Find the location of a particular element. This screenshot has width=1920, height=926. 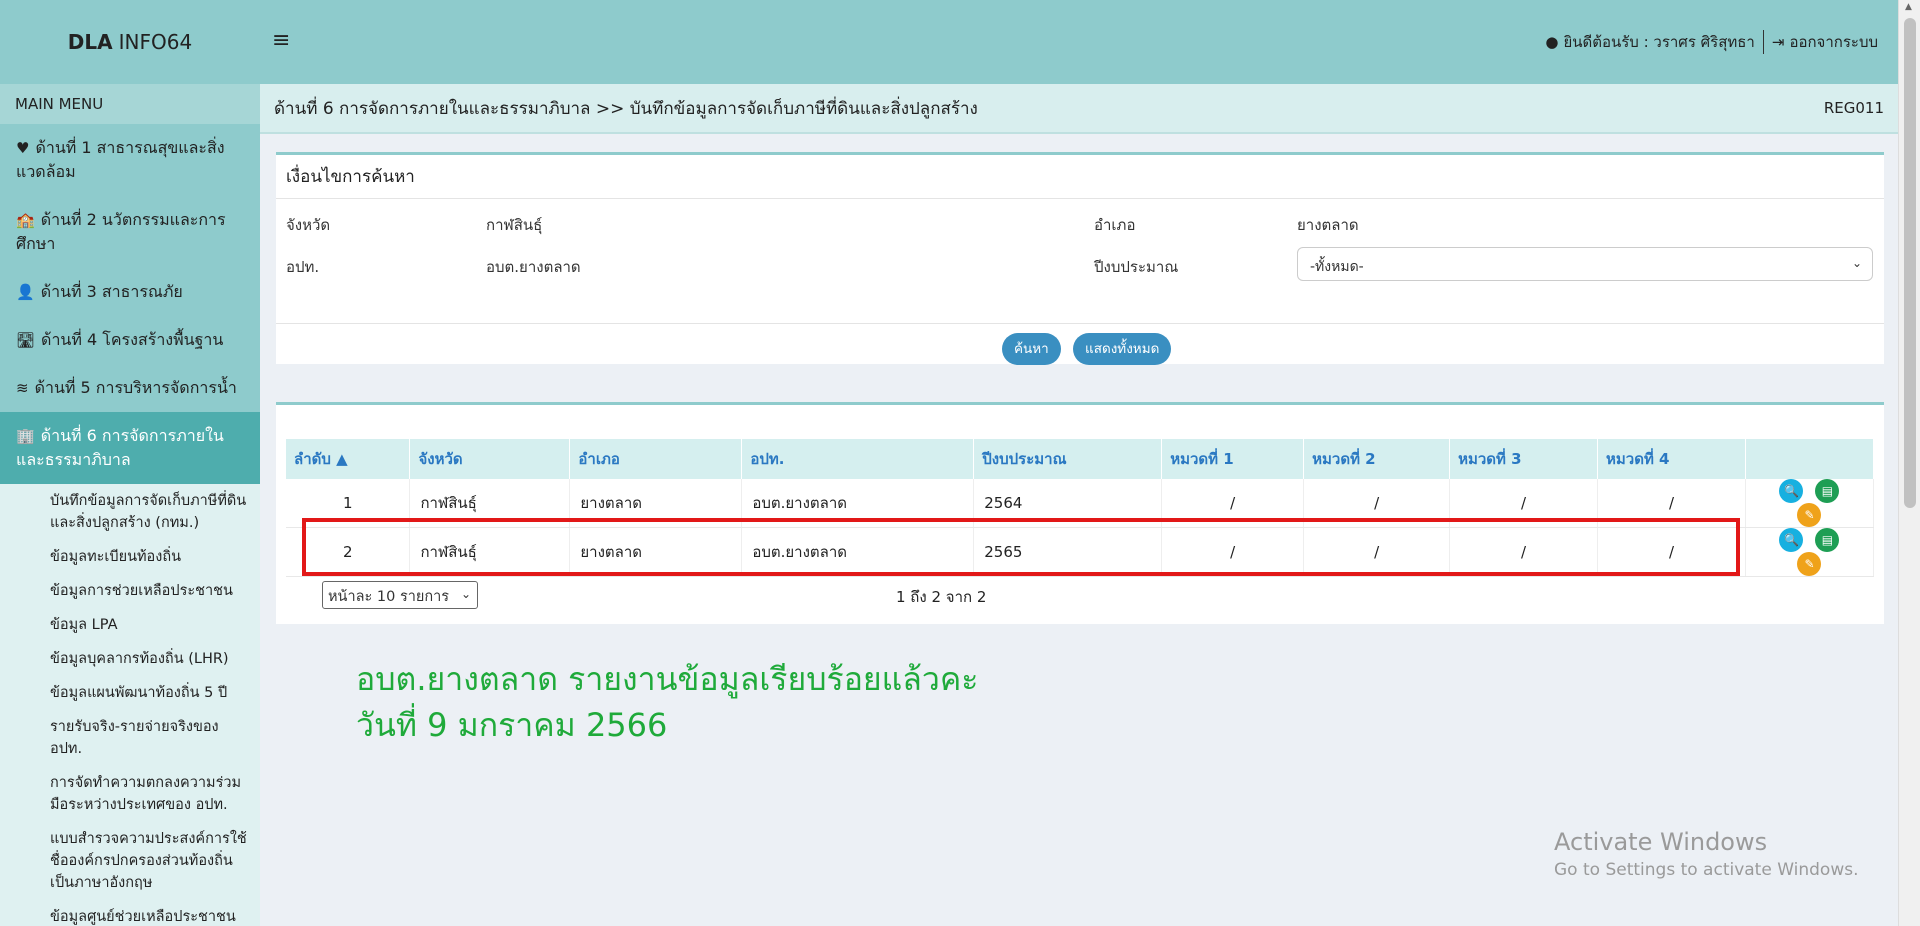

notice-line-1: อบต.ยางตลาด รายงานข้อมูลเรียบร้อยแล้วคะ is located at coordinates (667, 679).